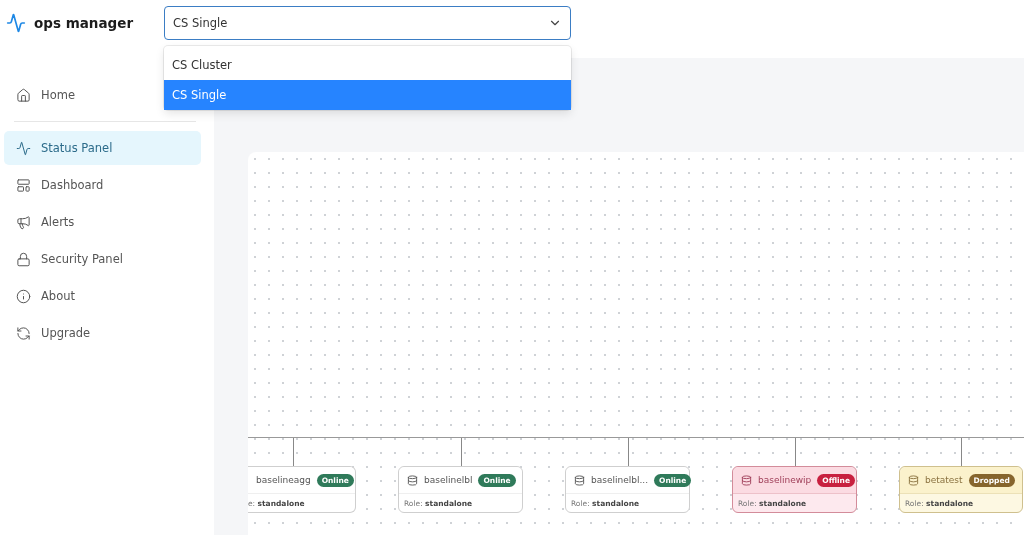  What do you see at coordinates (23, 222) in the screenshot?
I see `megaphone-icon` at bounding box center [23, 222].